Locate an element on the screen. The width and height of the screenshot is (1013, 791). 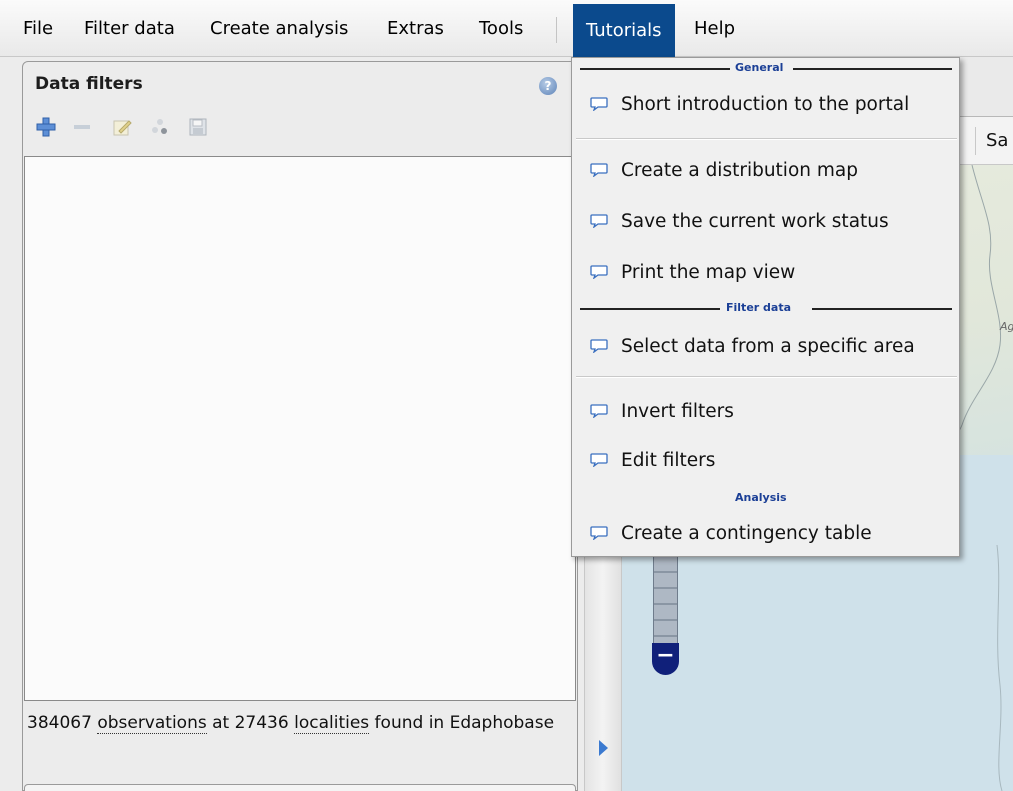
locality-count: 27436 is located at coordinates (261, 723).